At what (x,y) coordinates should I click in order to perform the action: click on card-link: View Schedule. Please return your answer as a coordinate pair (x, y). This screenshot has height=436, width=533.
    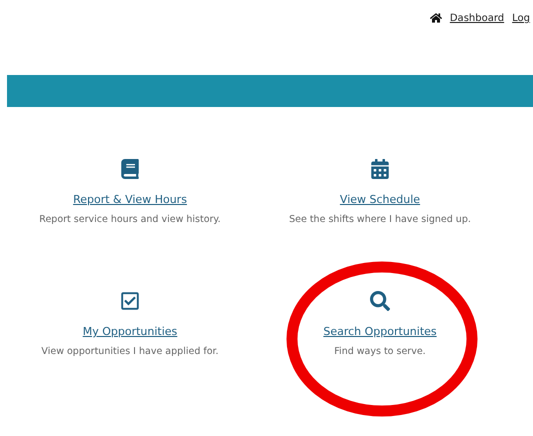
    Looking at the image, I should click on (380, 199).